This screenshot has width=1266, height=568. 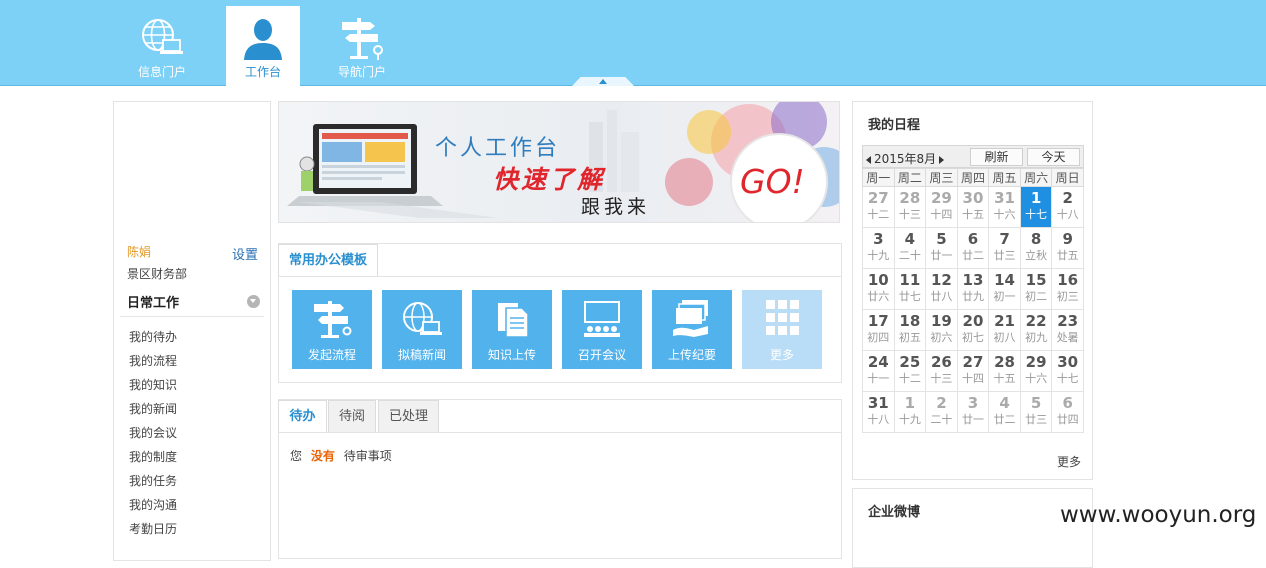 I want to click on calendar-day: 8 立秋, so click(x=1036, y=248).